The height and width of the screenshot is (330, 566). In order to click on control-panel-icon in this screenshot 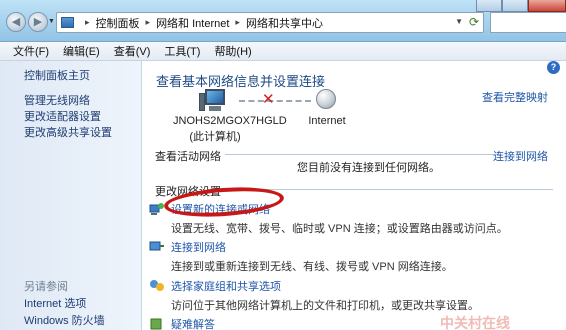, I will do `click(67, 22)`.